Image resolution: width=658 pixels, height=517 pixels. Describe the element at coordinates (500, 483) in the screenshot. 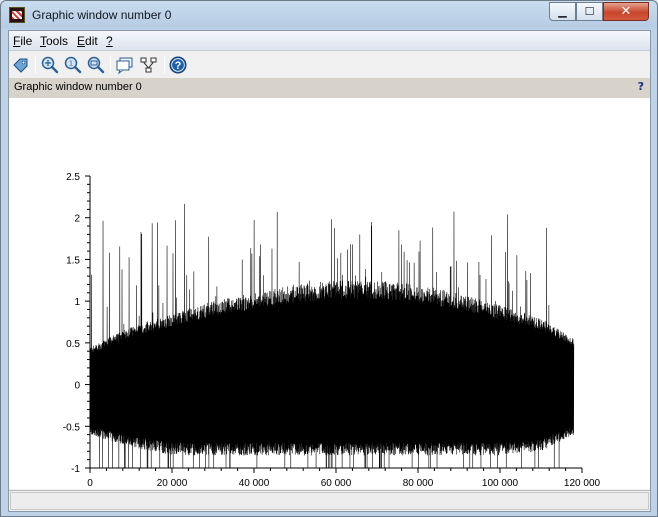

I see `x-tick-label: 100 000` at that location.